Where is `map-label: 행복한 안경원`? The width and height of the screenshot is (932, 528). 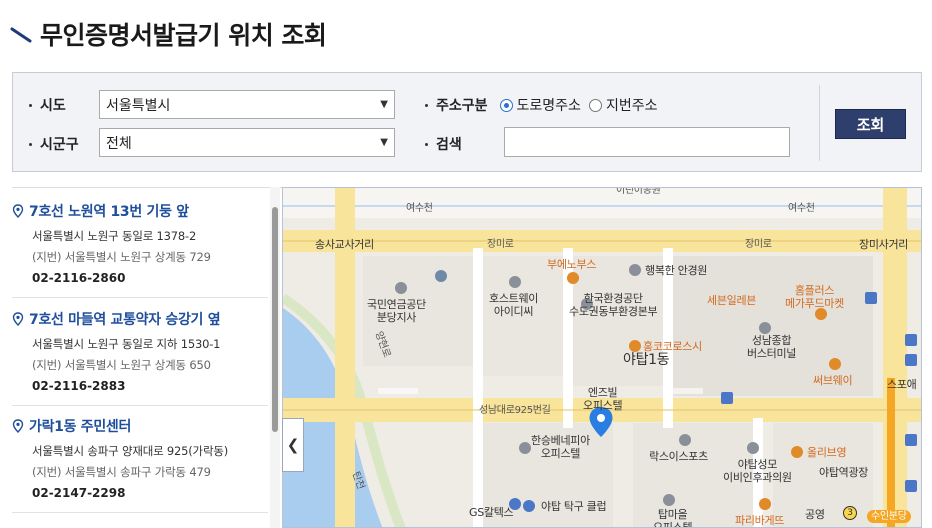 map-label: 행복한 안경원 is located at coordinates (676, 270).